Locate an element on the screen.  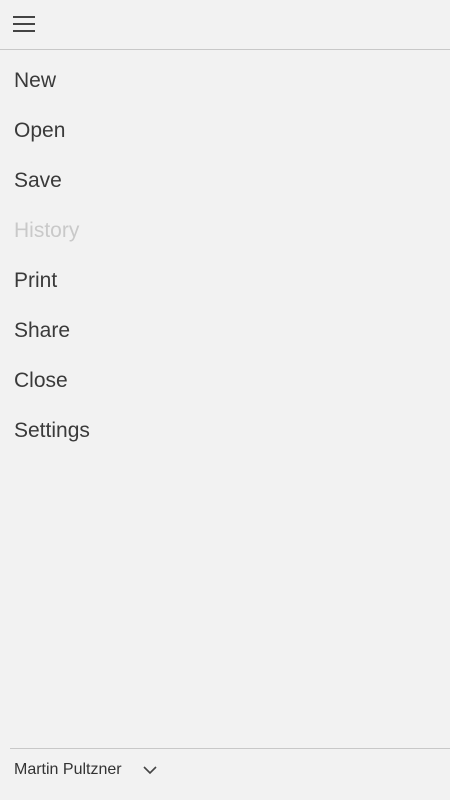
menu-item-close: Close is located at coordinates (225, 381).